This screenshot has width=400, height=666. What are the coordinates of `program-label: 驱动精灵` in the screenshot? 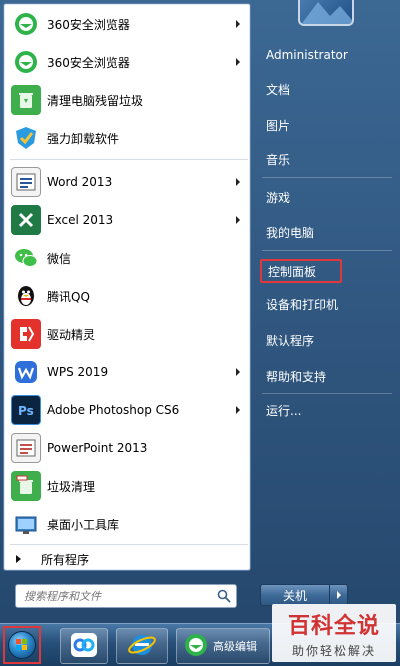 It's located at (71, 334).